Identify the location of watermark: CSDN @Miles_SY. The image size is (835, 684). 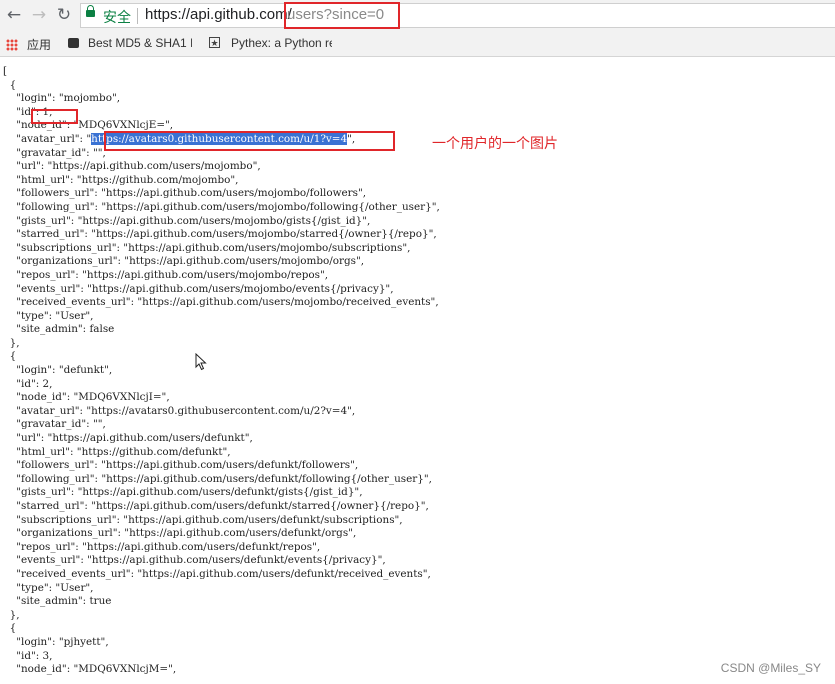
(770, 668).